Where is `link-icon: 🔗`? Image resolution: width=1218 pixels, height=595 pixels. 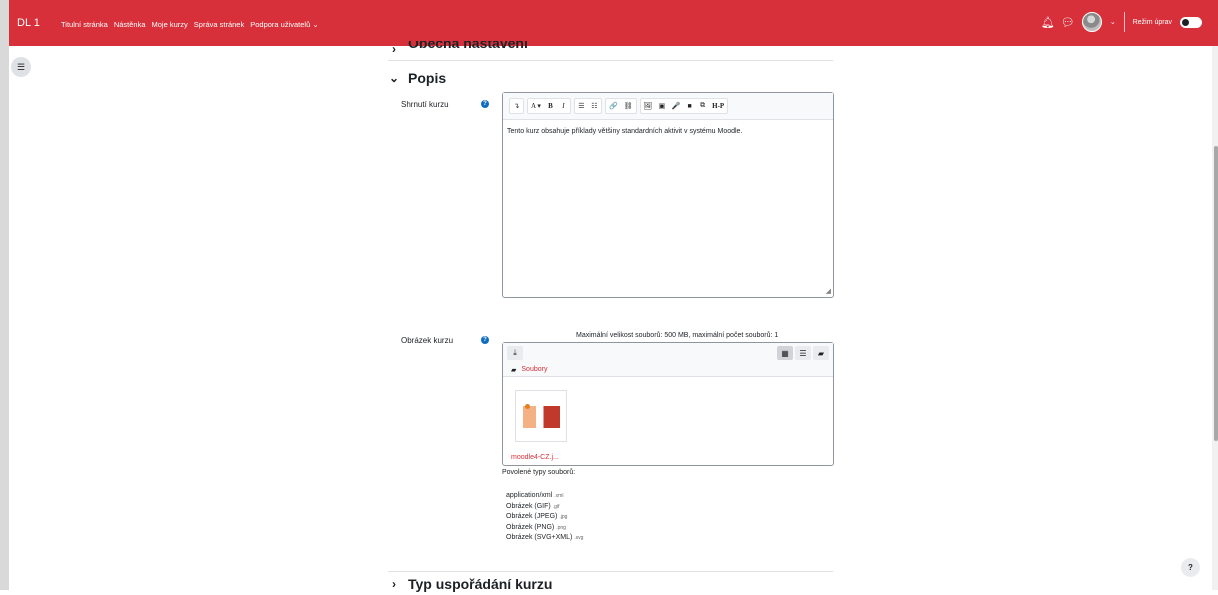
link-icon: 🔗 is located at coordinates (613, 106).